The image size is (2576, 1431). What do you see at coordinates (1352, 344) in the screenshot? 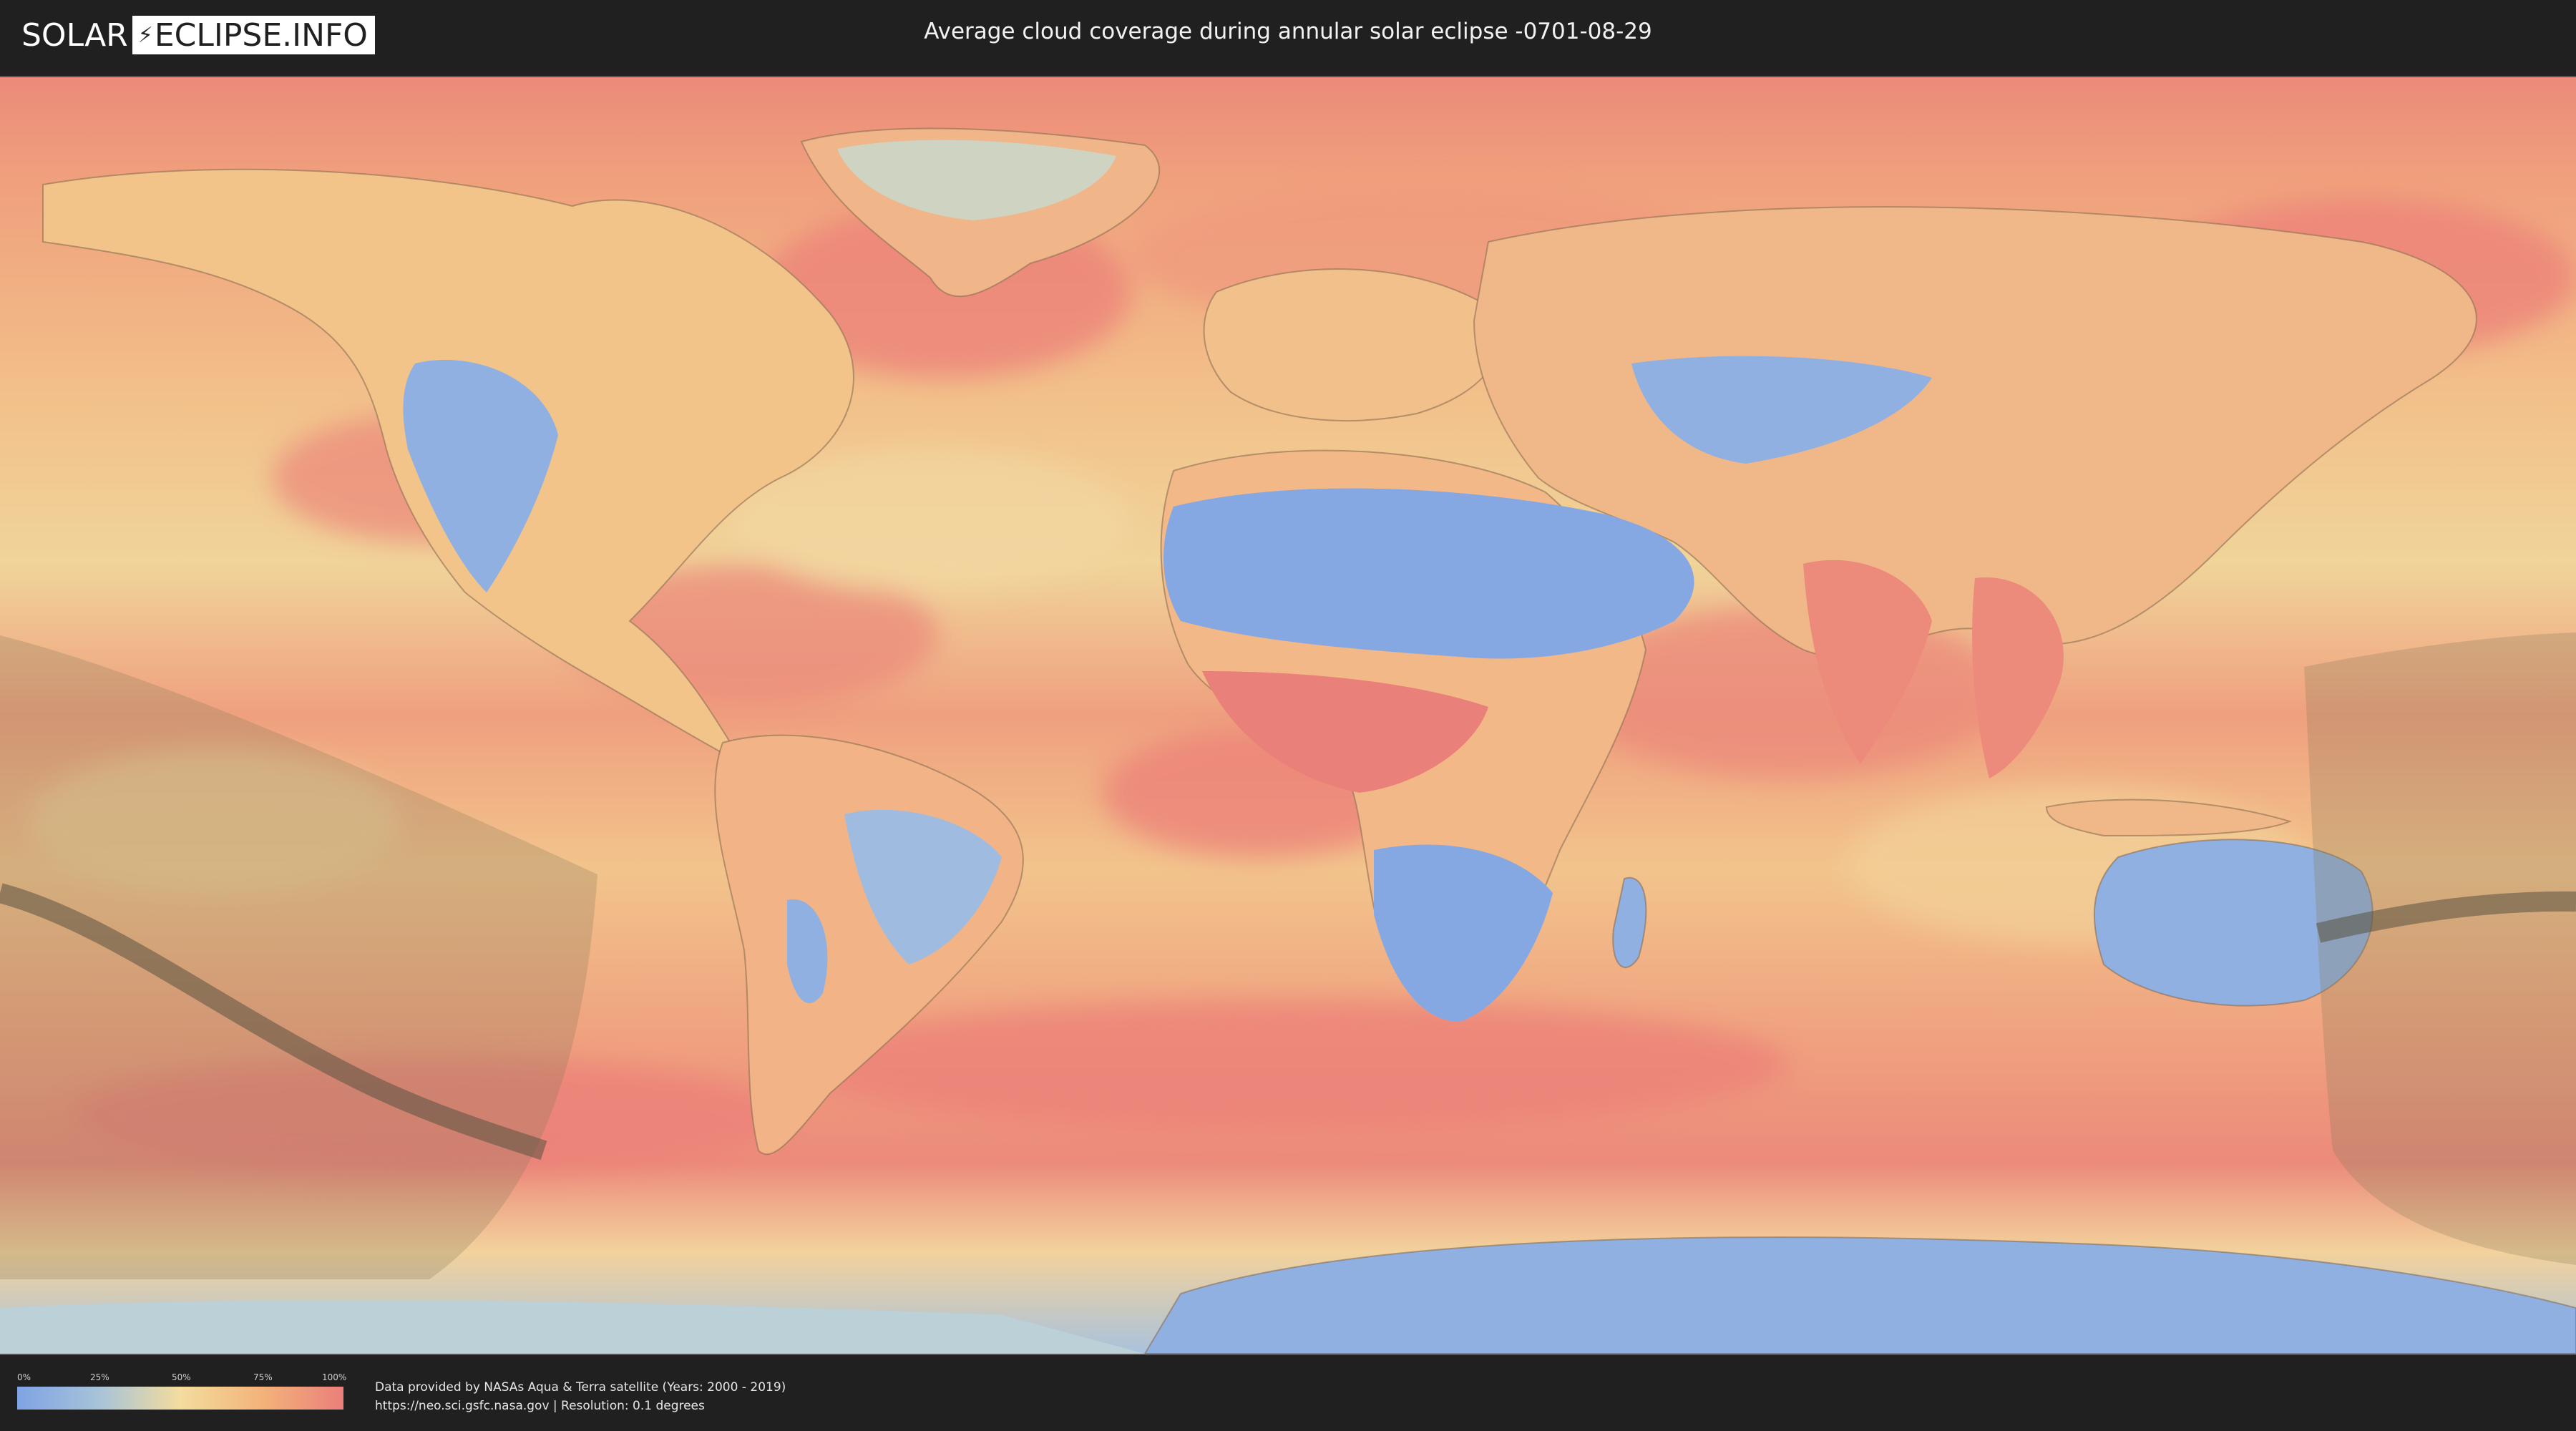
I see `europe` at bounding box center [1352, 344].